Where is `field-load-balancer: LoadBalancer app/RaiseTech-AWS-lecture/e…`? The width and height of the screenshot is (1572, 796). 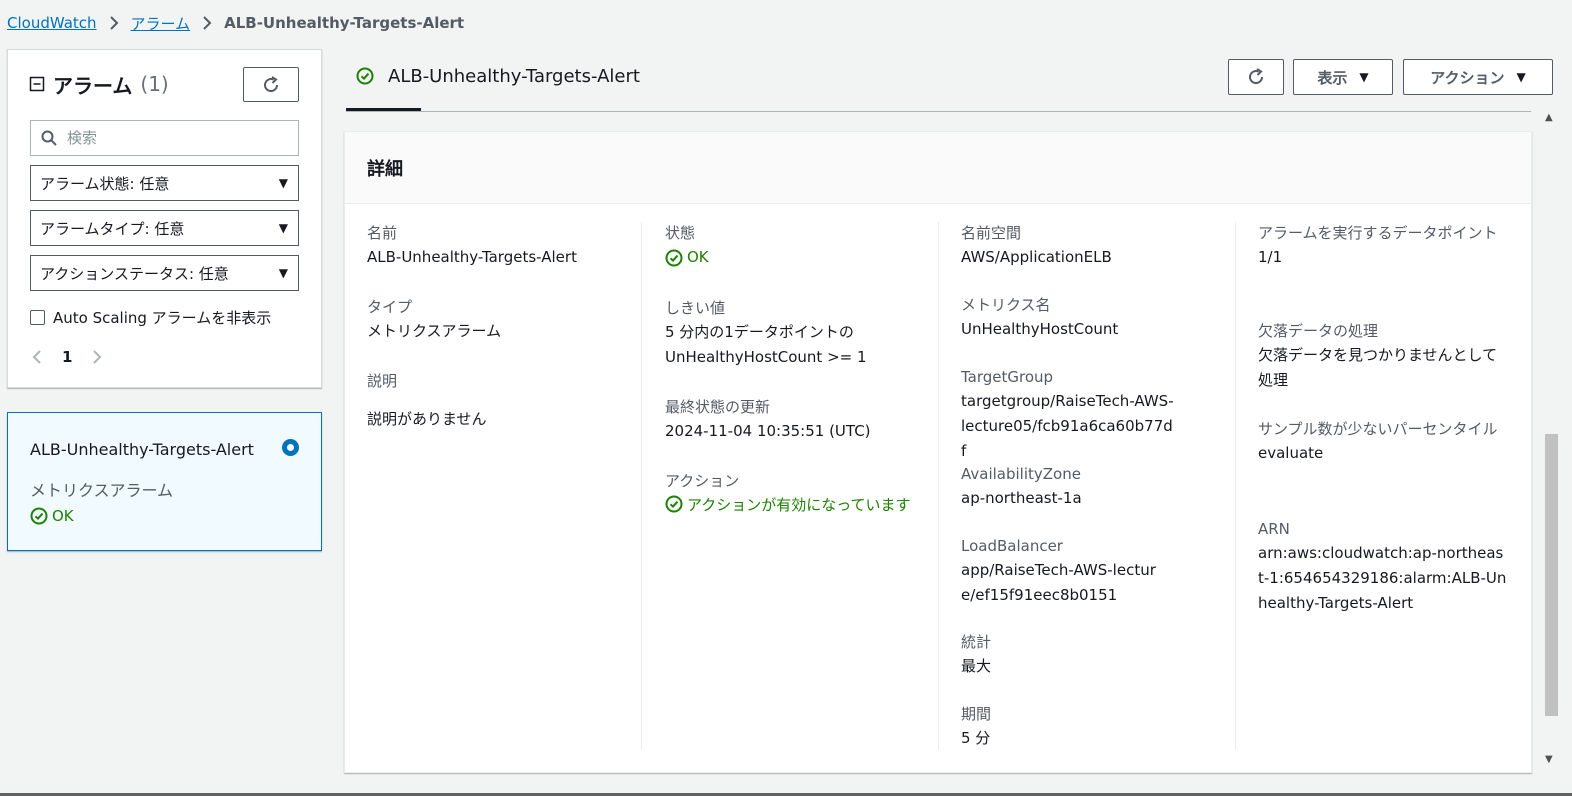
field-load-balancer: LoadBalancer app/RaiseTech-AWS-lecture/e… is located at coordinates (1061, 571).